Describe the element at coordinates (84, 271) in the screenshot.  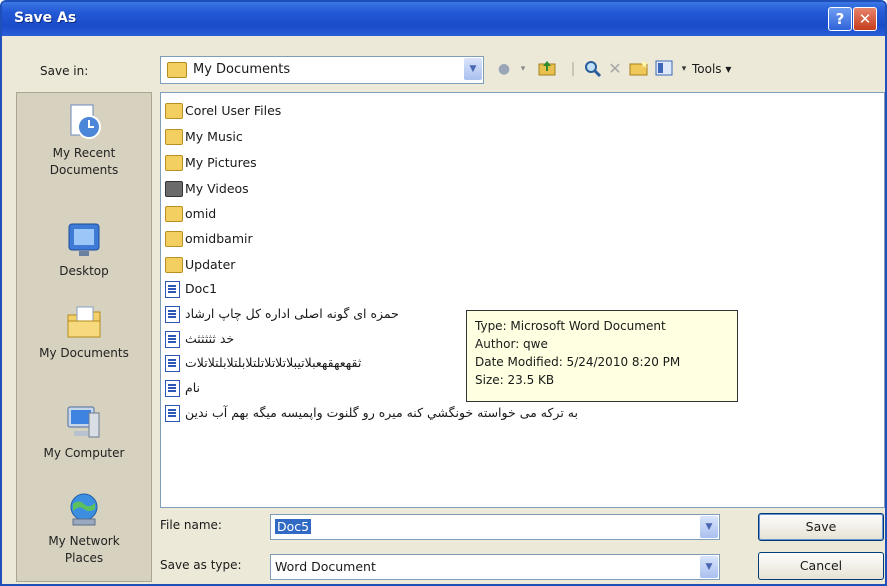
I see `place-label: Desktop` at that location.